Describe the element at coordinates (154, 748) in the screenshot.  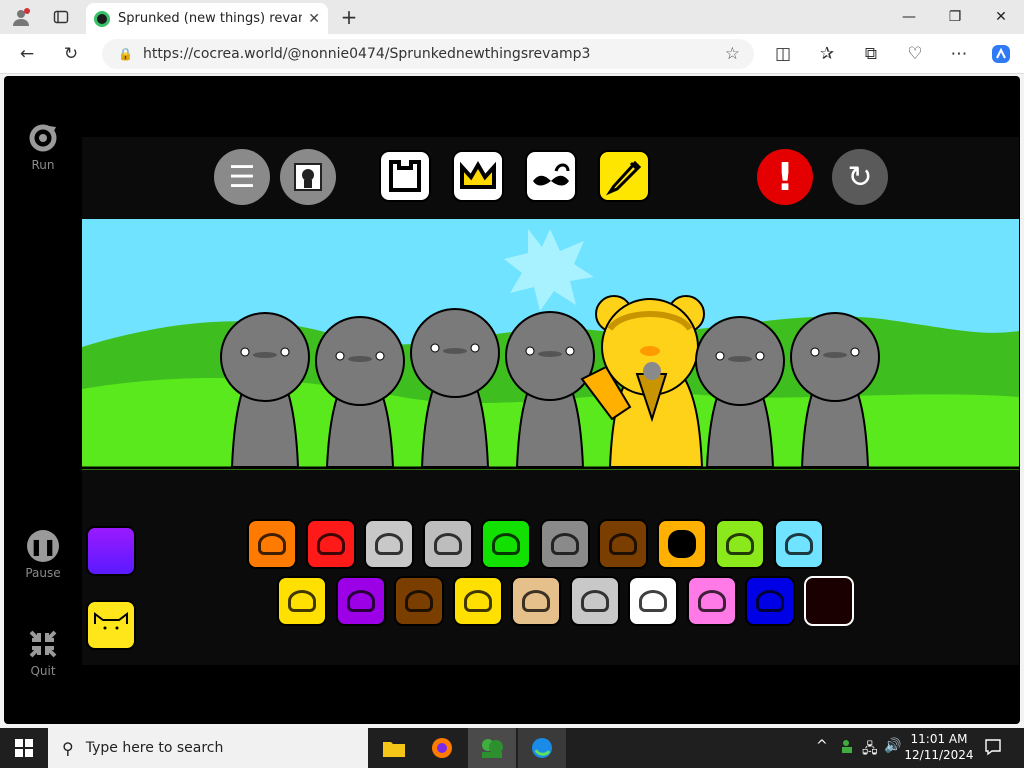
I see `search-placeholder: Type here to search` at that location.